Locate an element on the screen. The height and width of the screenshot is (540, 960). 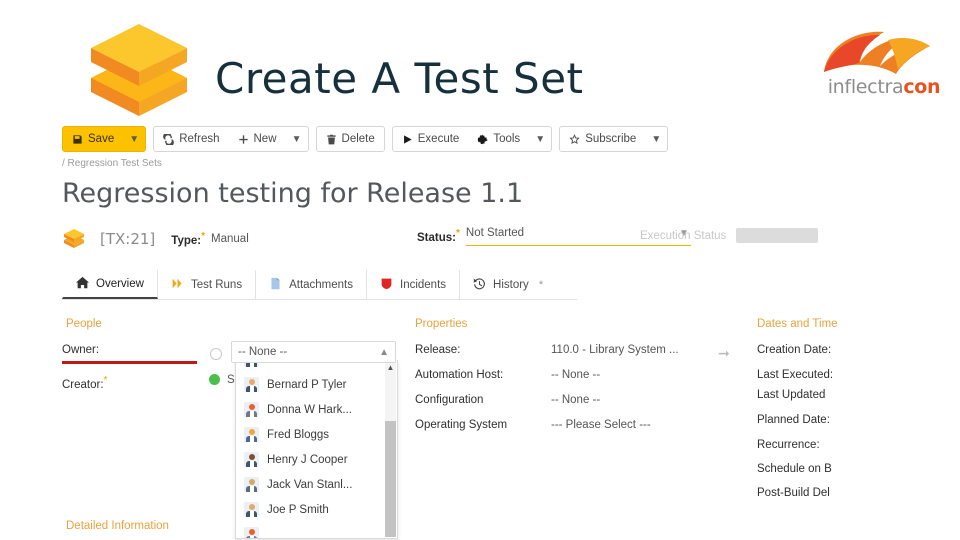
page-title: Create A Test Set is located at coordinates (399, 78).